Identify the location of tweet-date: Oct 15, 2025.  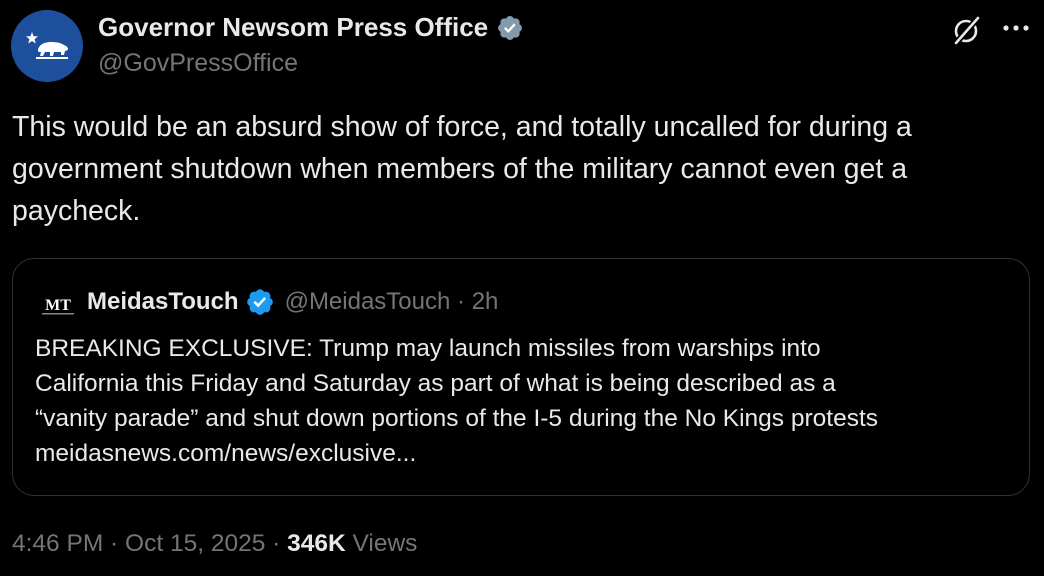
(195, 543).